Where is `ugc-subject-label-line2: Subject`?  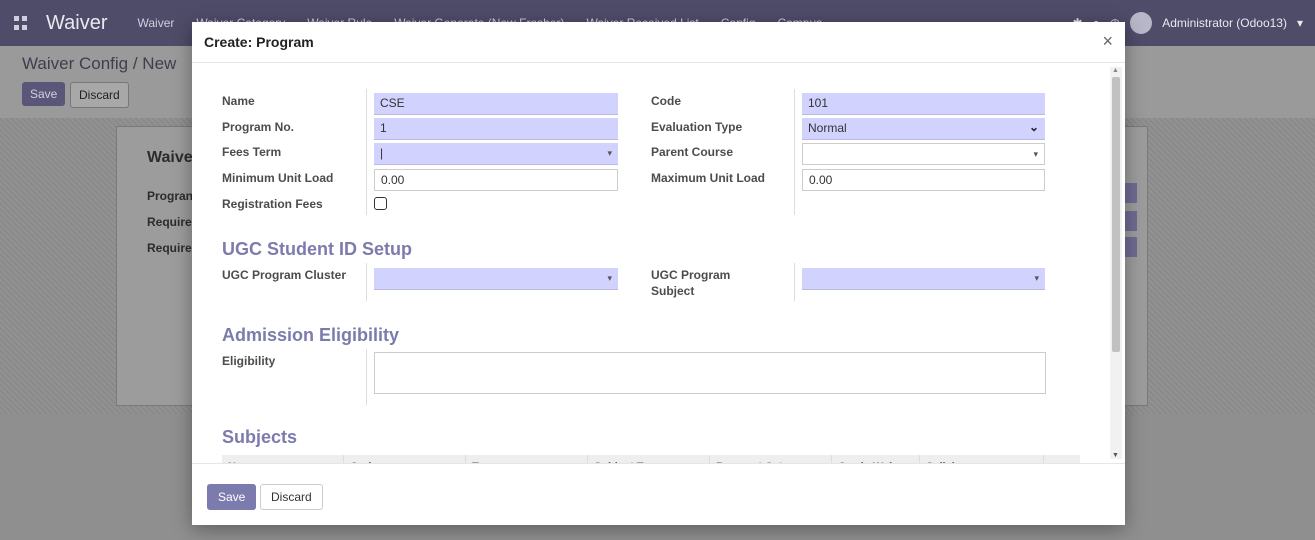
ugc-subject-label-line2: Subject is located at coordinates (673, 291).